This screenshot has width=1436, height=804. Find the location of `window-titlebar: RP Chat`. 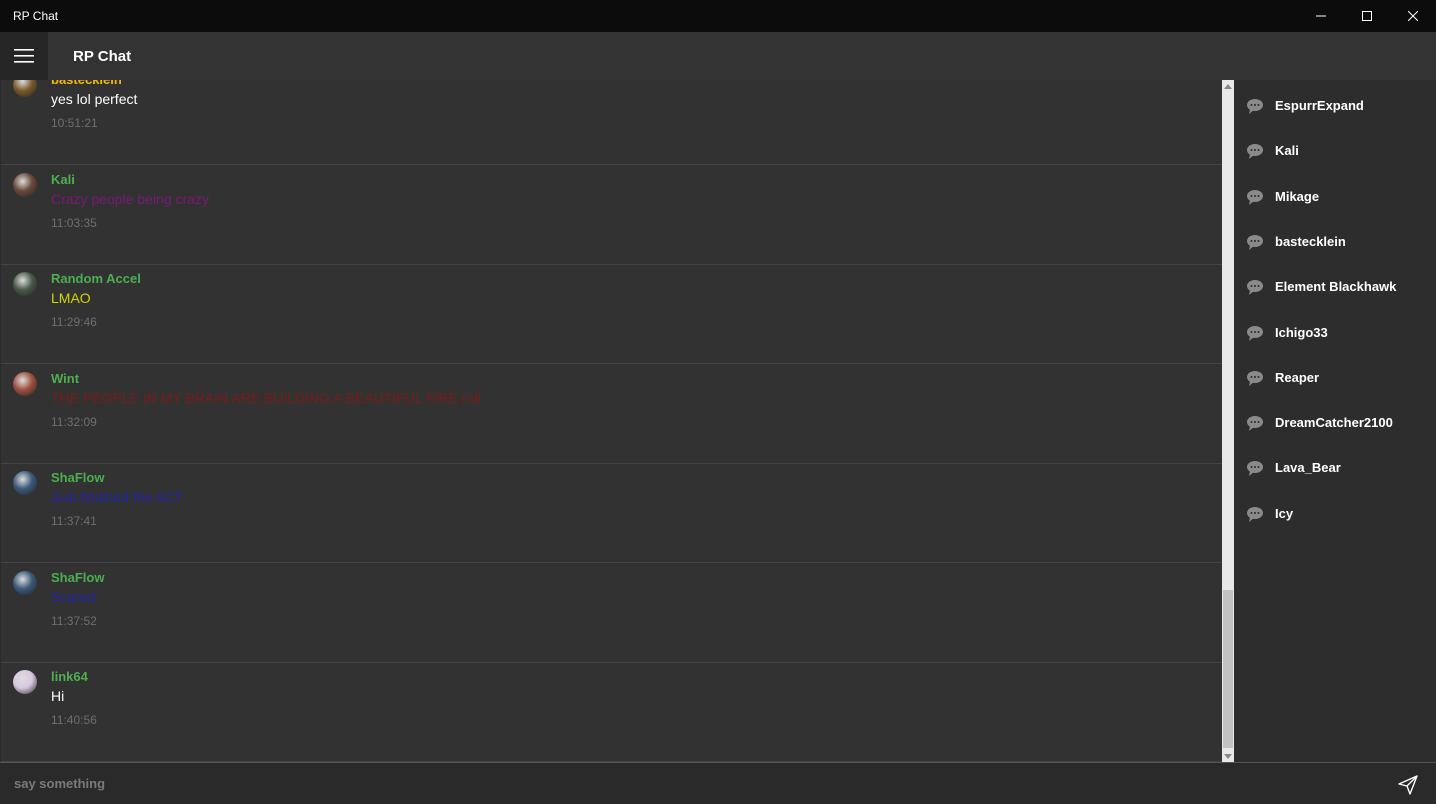

window-titlebar: RP Chat is located at coordinates (718, 16).